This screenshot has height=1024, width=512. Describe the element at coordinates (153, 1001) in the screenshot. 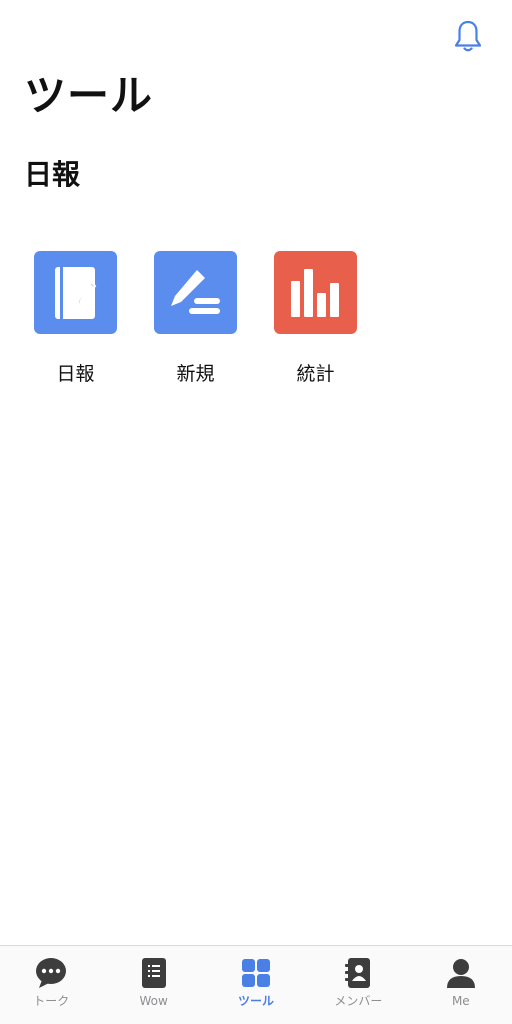

I see `tab-label: Wow` at that location.